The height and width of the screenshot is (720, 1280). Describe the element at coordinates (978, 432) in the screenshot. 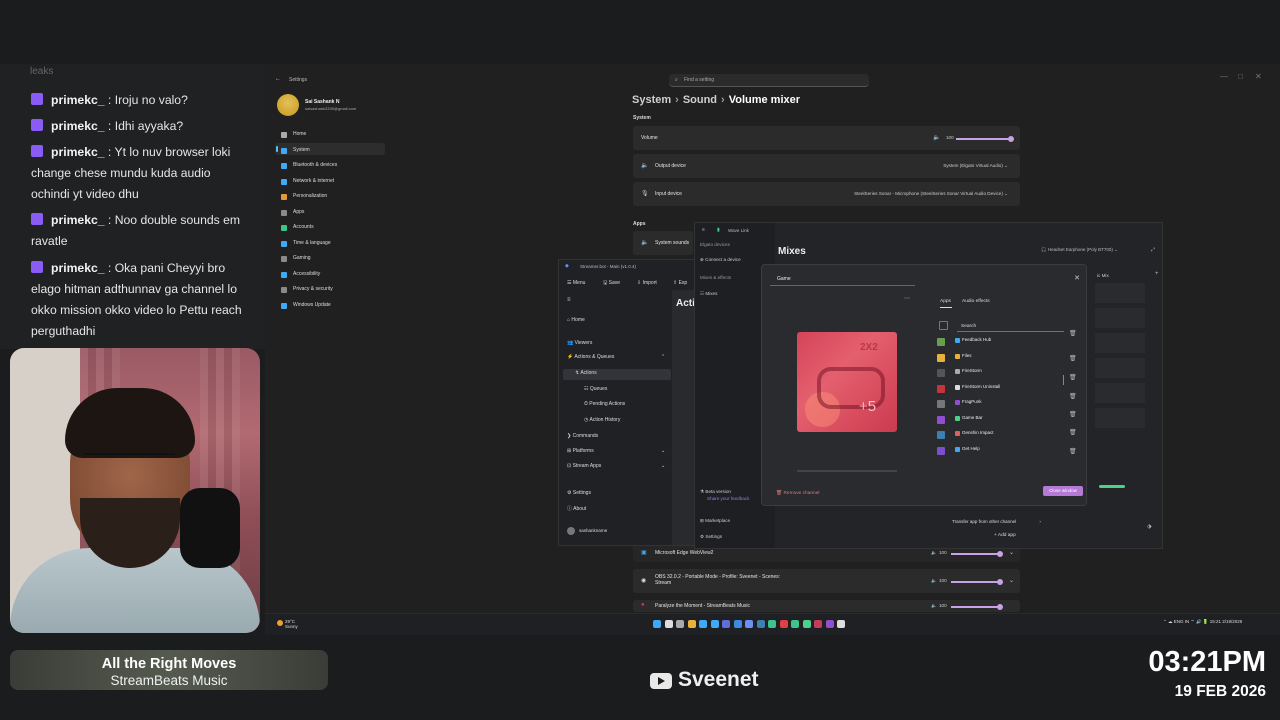

I see `app-list-item: Genshin Impact` at that location.